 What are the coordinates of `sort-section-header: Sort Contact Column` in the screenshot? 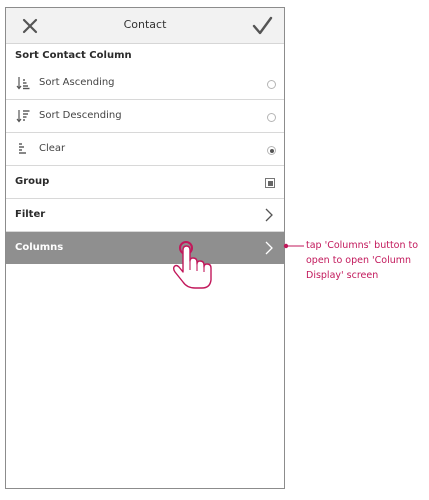 It's located at (145, 55).